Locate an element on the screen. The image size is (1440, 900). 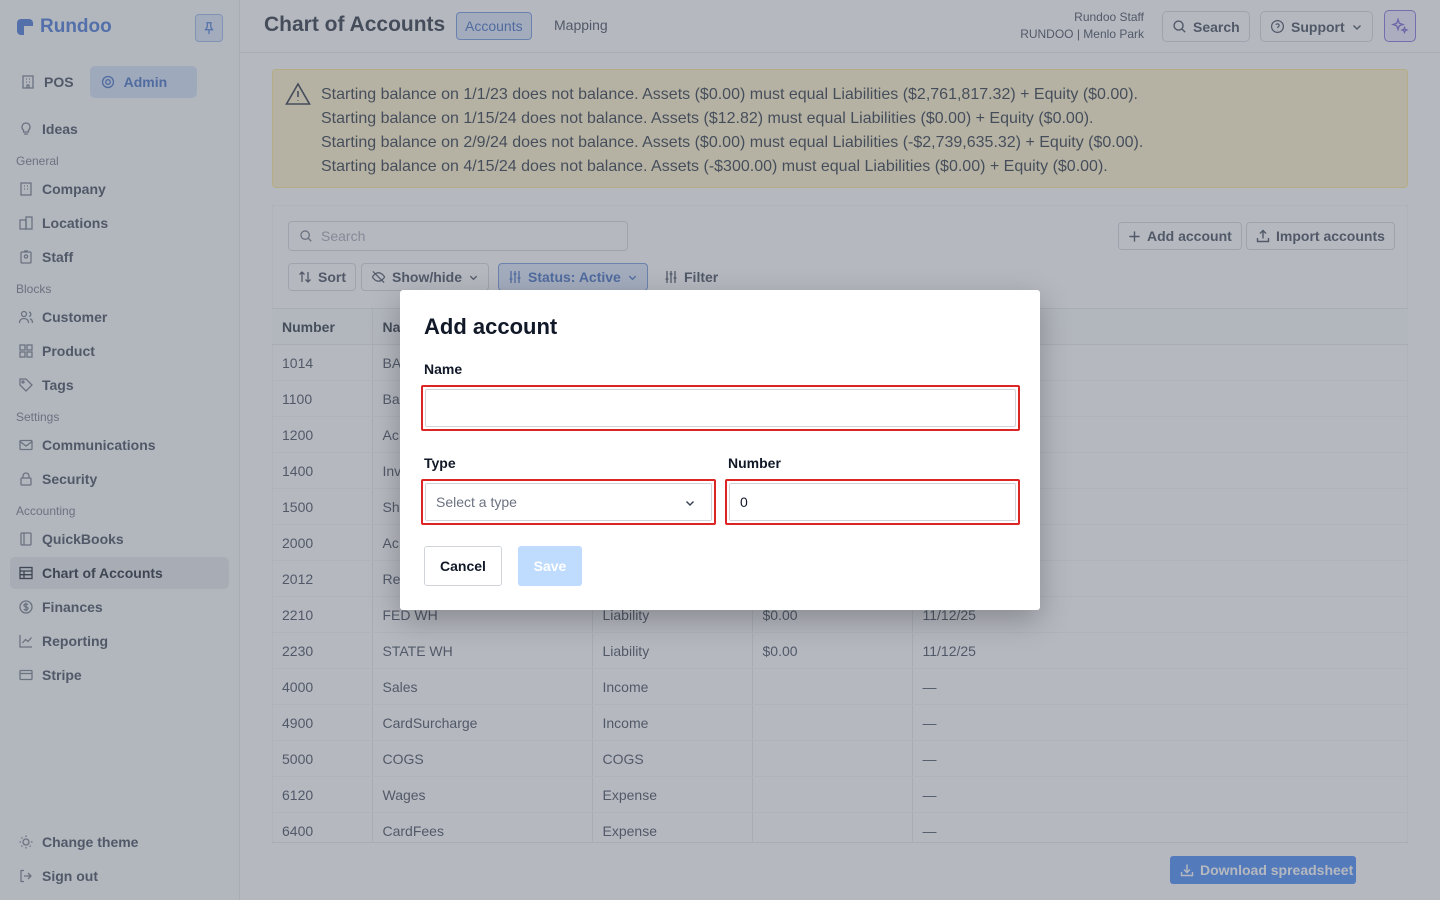
type-label: Type is located at coordinates (440, 463).